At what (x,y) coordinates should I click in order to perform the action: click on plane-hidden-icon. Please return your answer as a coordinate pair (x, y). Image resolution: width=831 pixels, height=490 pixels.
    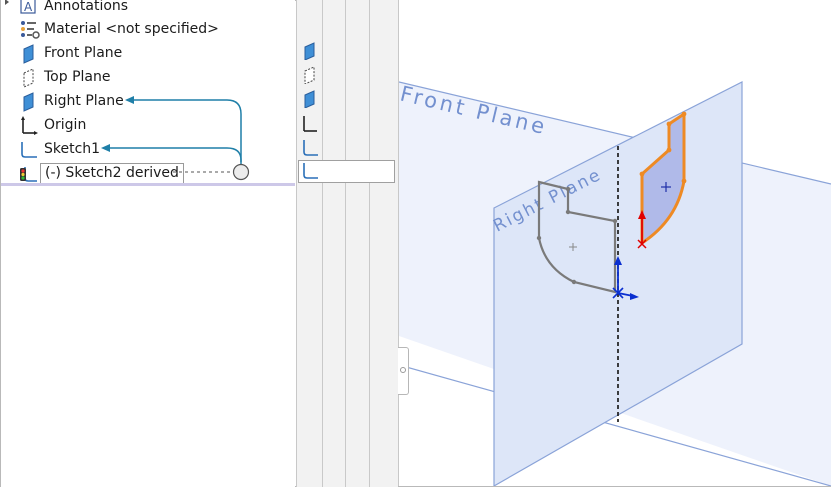
    Looking at the image, I should click on (309, 75).